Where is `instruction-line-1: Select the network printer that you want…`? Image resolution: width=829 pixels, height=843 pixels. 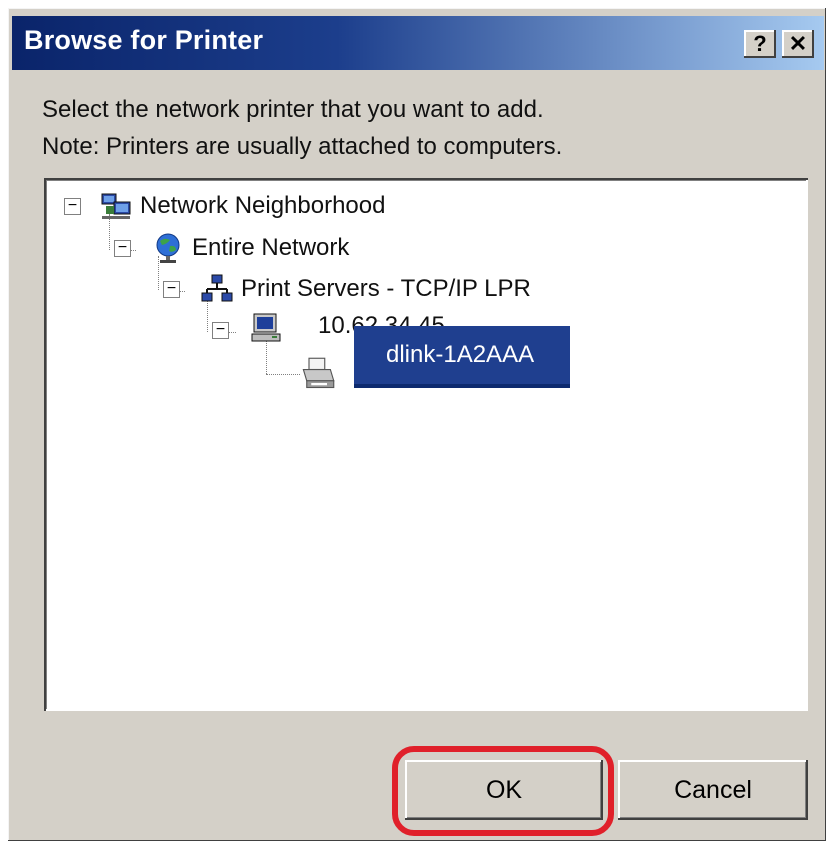
instruction-line-1: Select the network printer that you want… is located at coordinates (293, 109).